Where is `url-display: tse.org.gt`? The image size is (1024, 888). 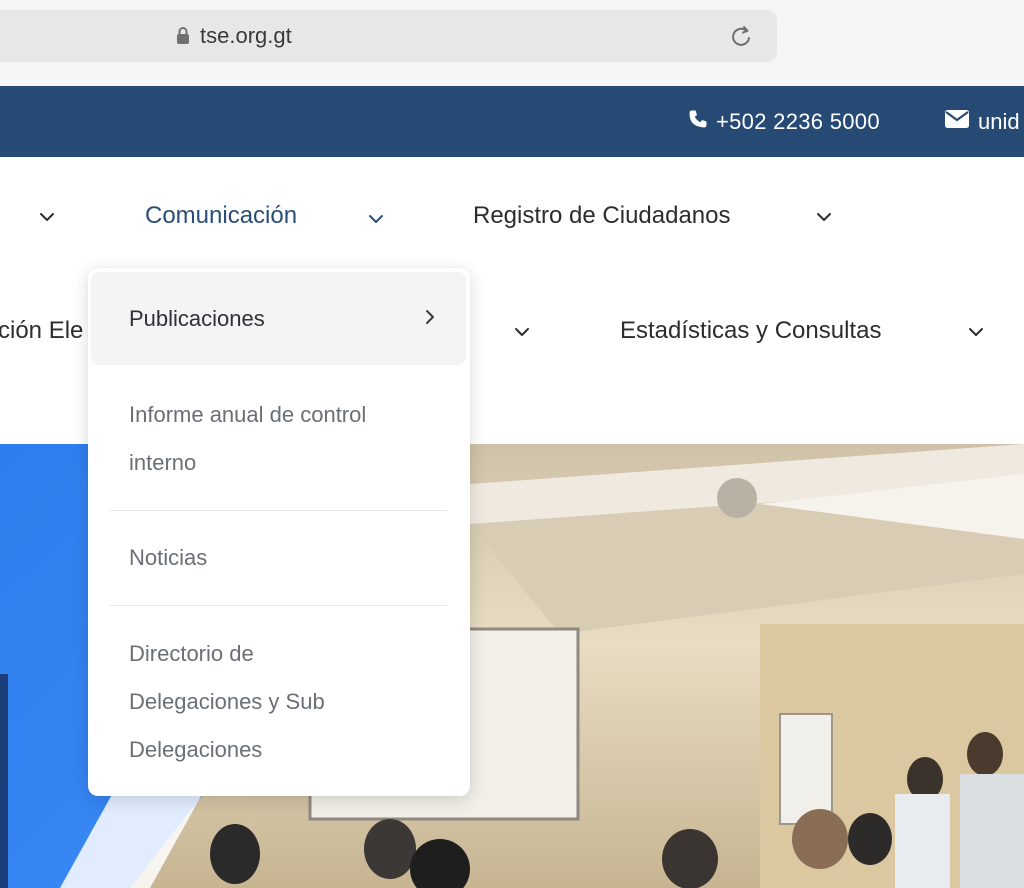
url-display: tse.org.gt is located at coordinates (234, 36).